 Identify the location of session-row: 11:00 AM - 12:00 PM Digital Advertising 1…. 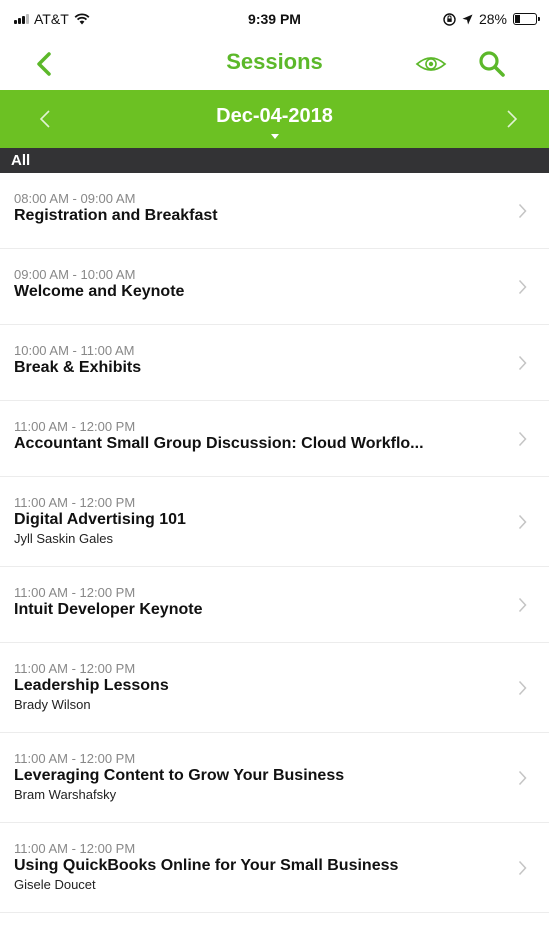
(274, 522).